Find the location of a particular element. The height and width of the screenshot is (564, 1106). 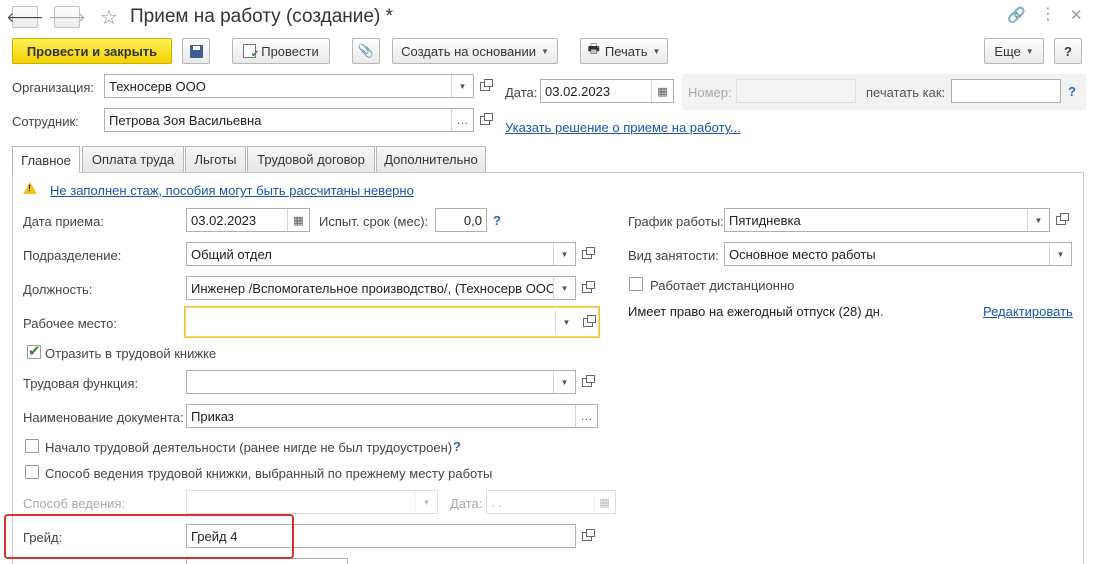

labor-function-label: Трудовая функция: is located at coordinates (81, 383).